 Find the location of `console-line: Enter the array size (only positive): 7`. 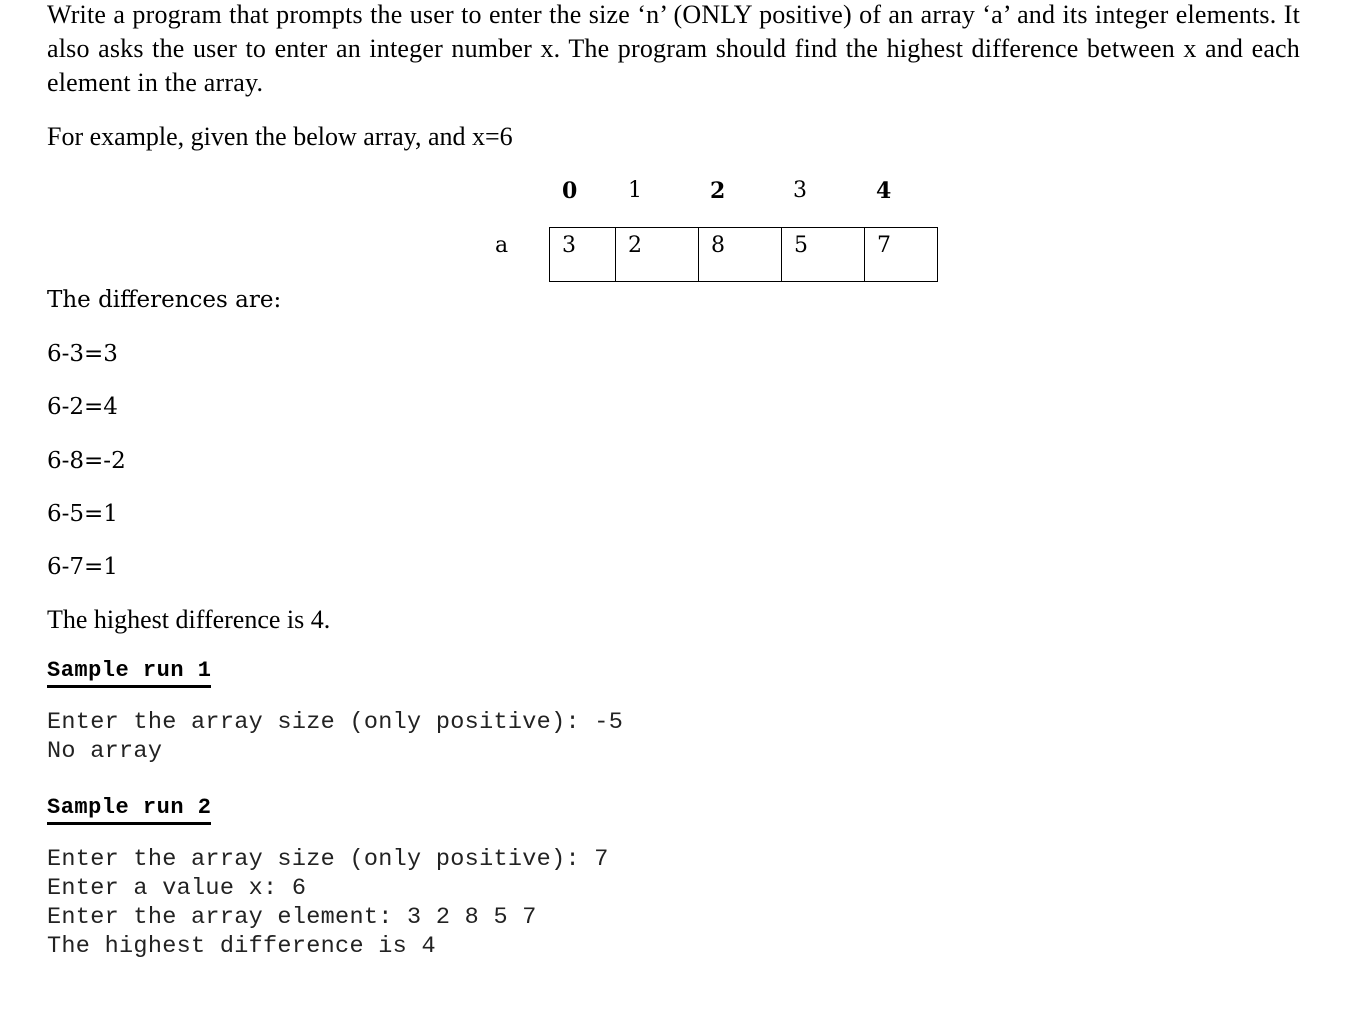

console-line: Enter the array size (only positive): 7 is located at coordinates (328, 859).